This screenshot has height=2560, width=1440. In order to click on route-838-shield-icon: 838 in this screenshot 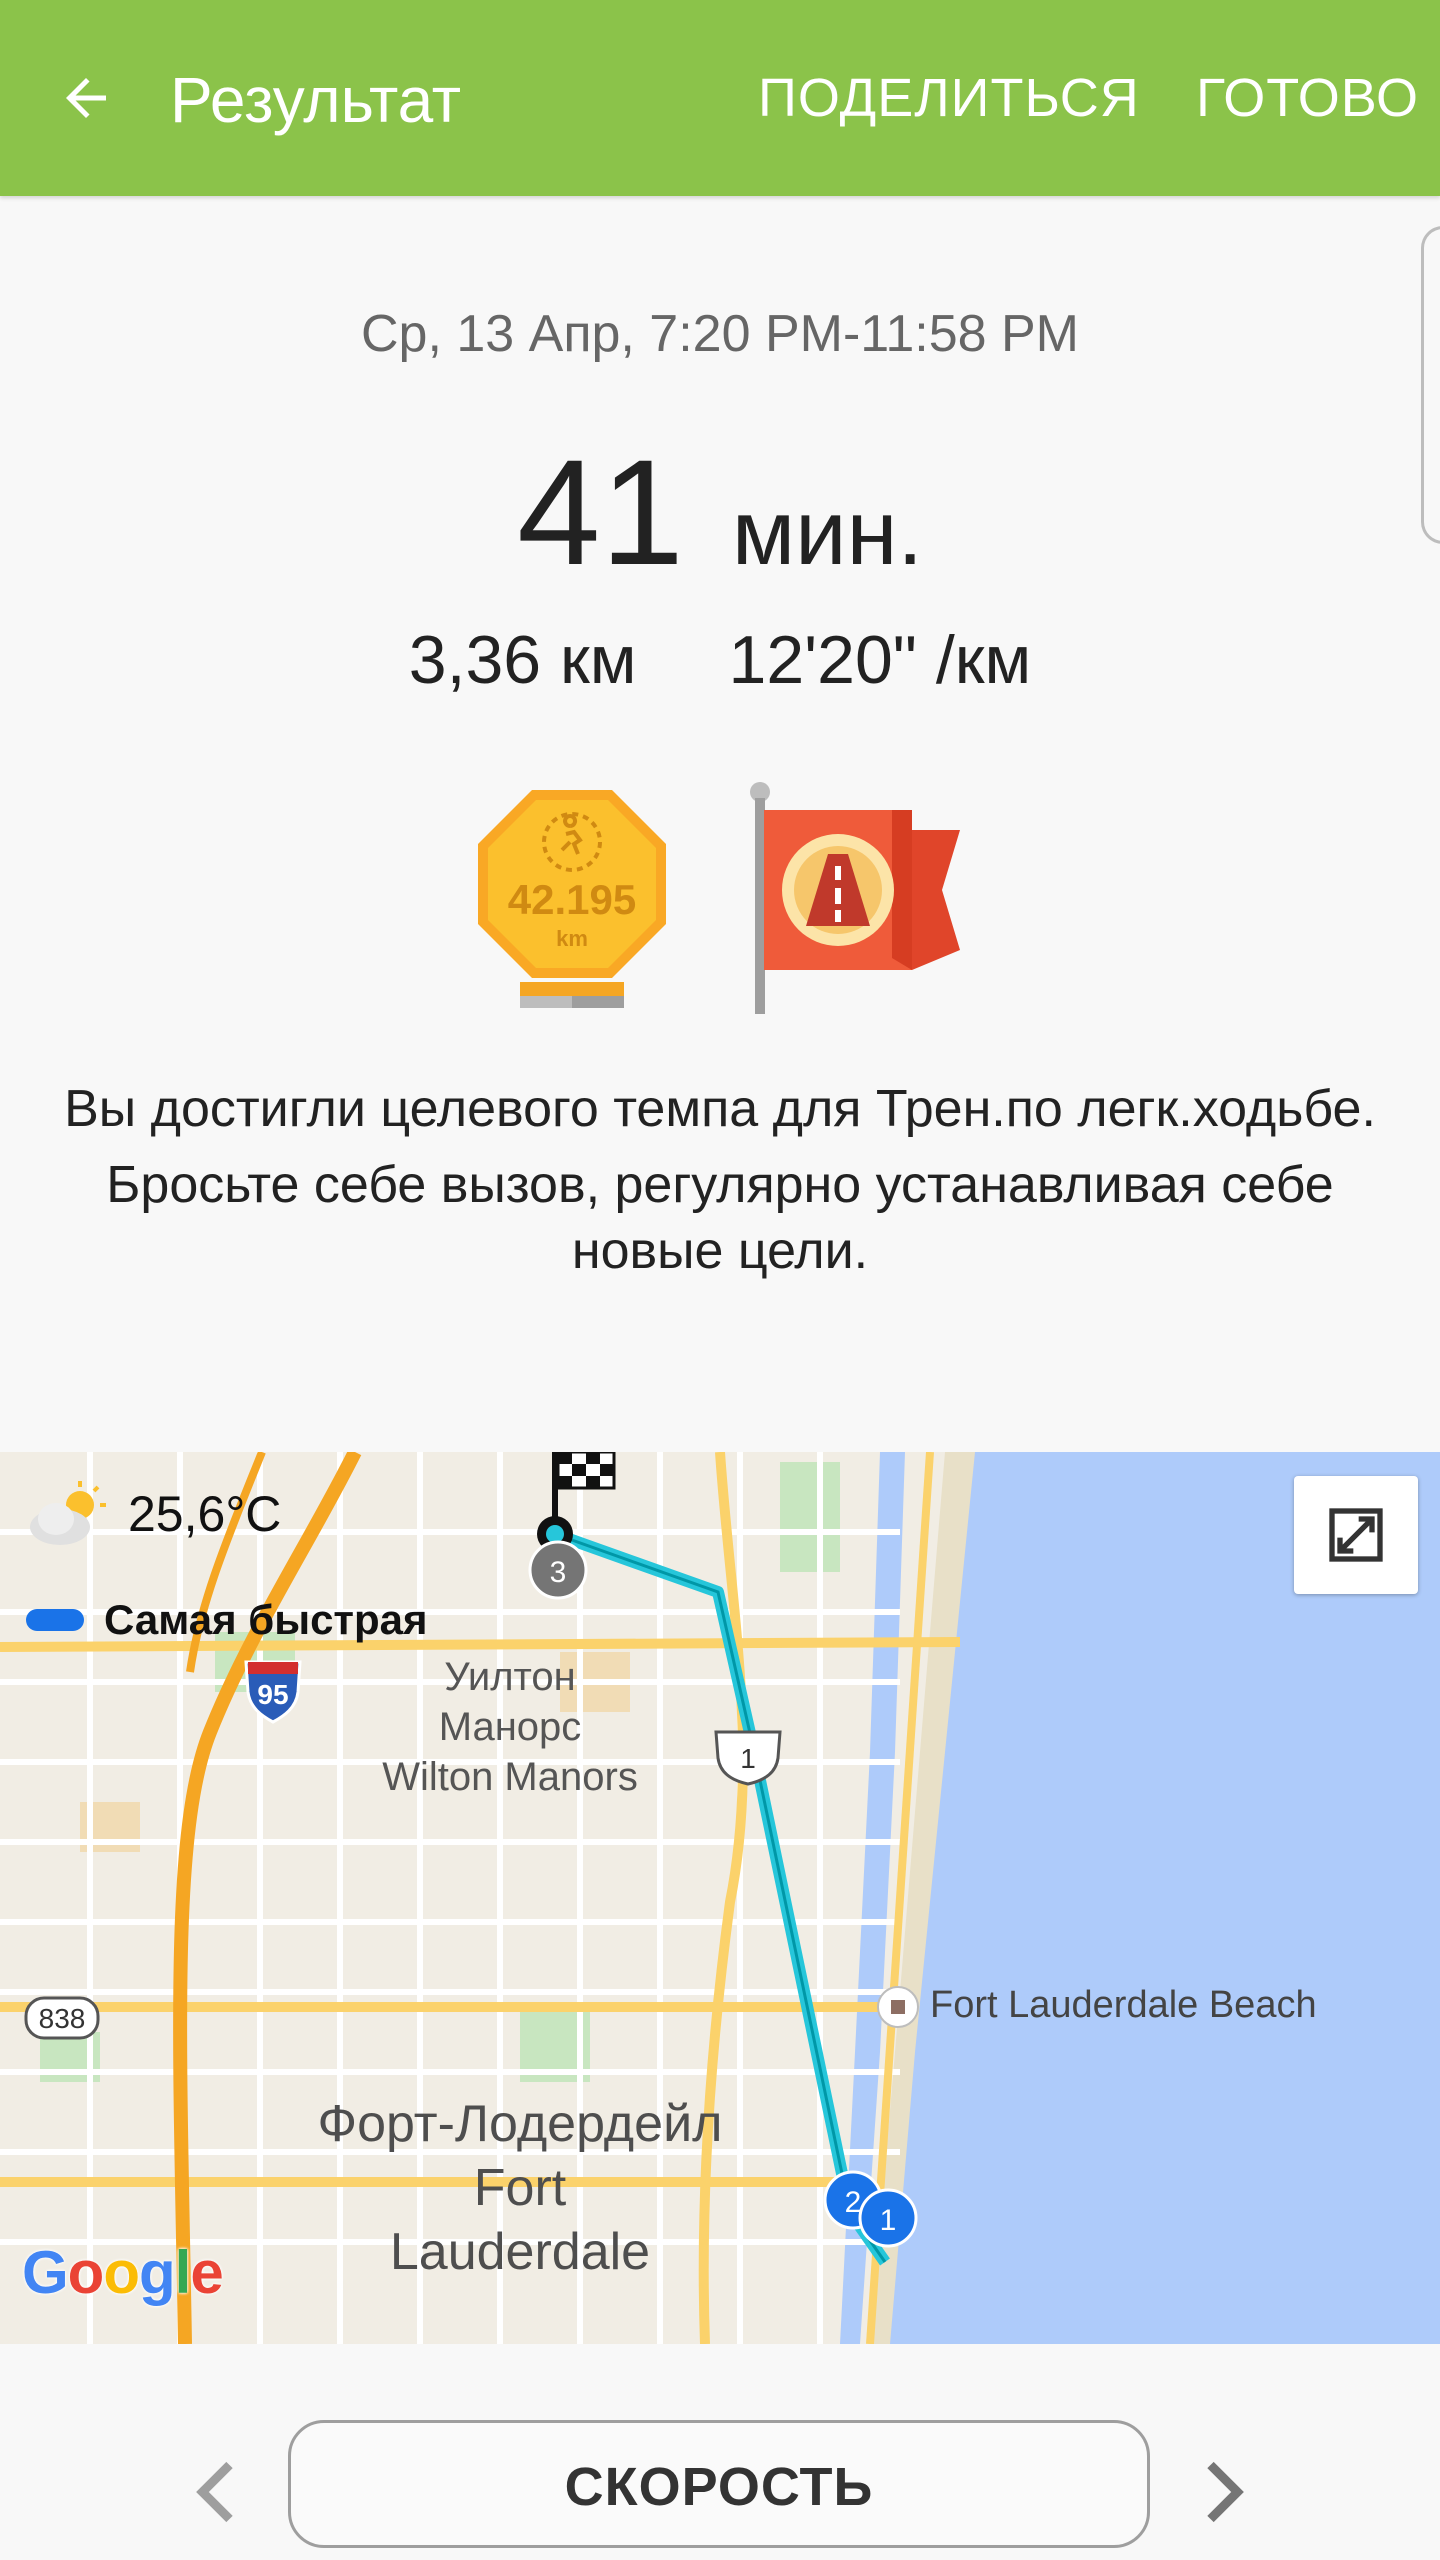, I will do `click(62, 2018)`.